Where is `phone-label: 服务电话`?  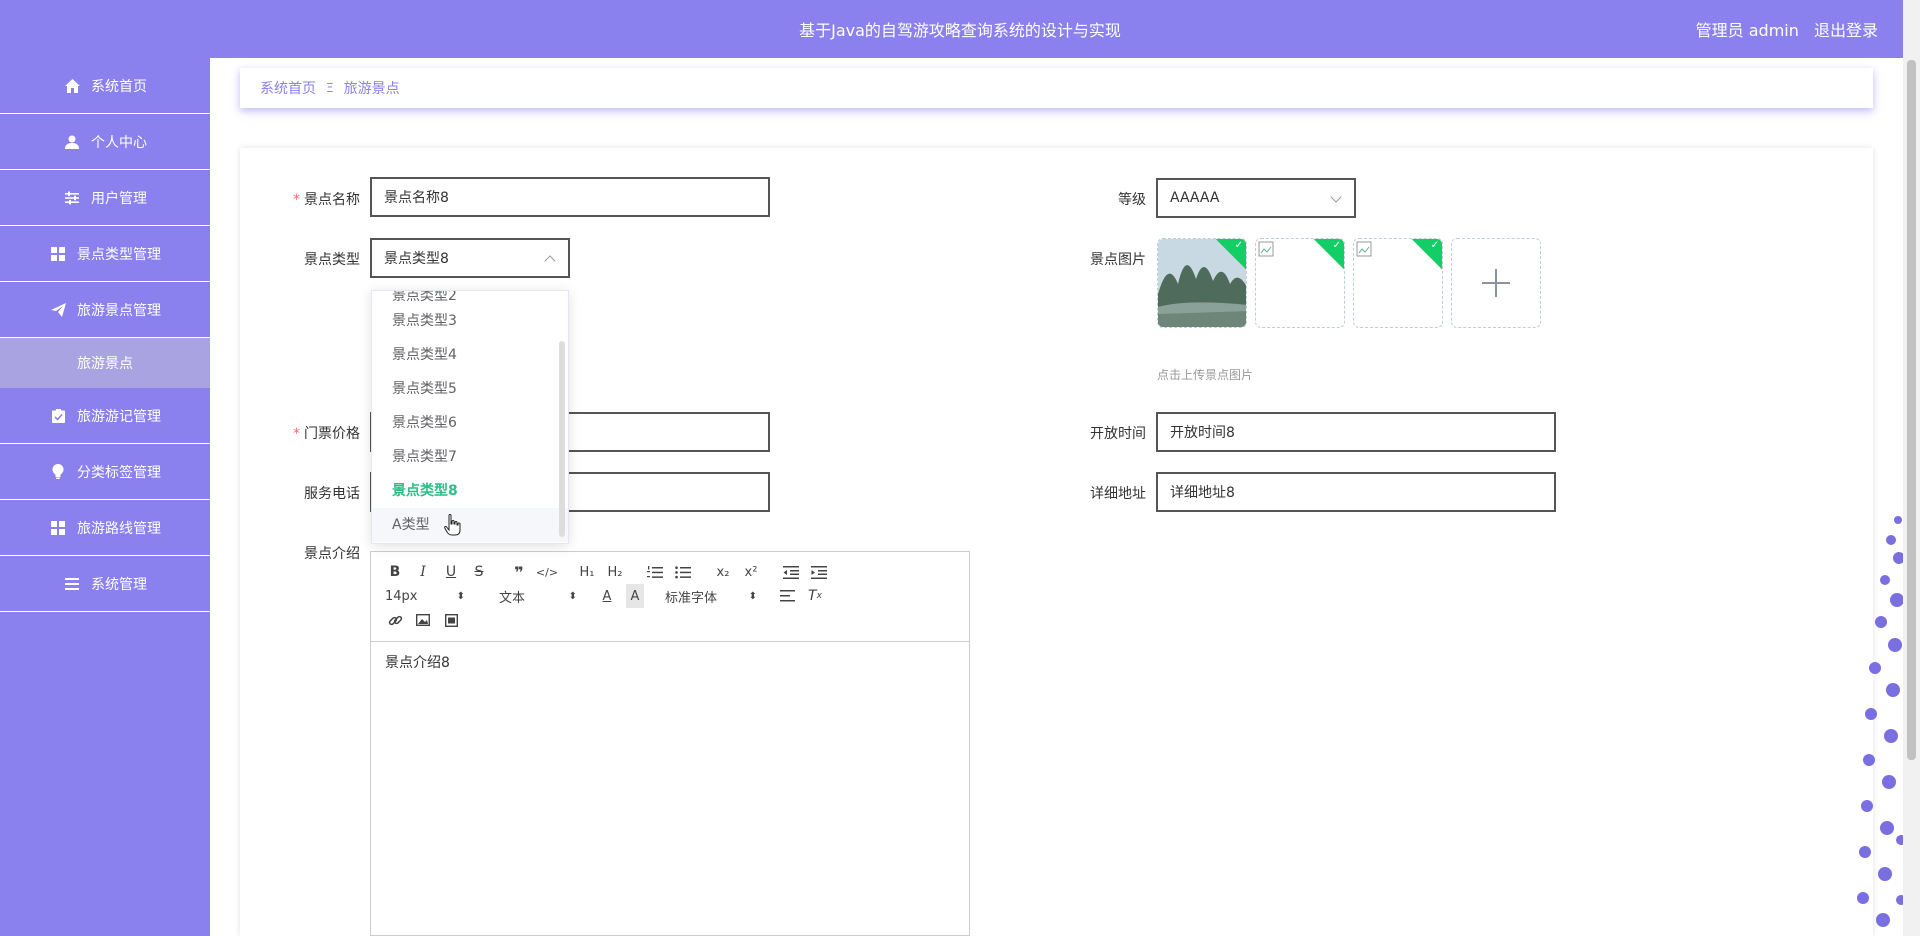
phone-label: 服务电话 is located at coordinates (332, 494).